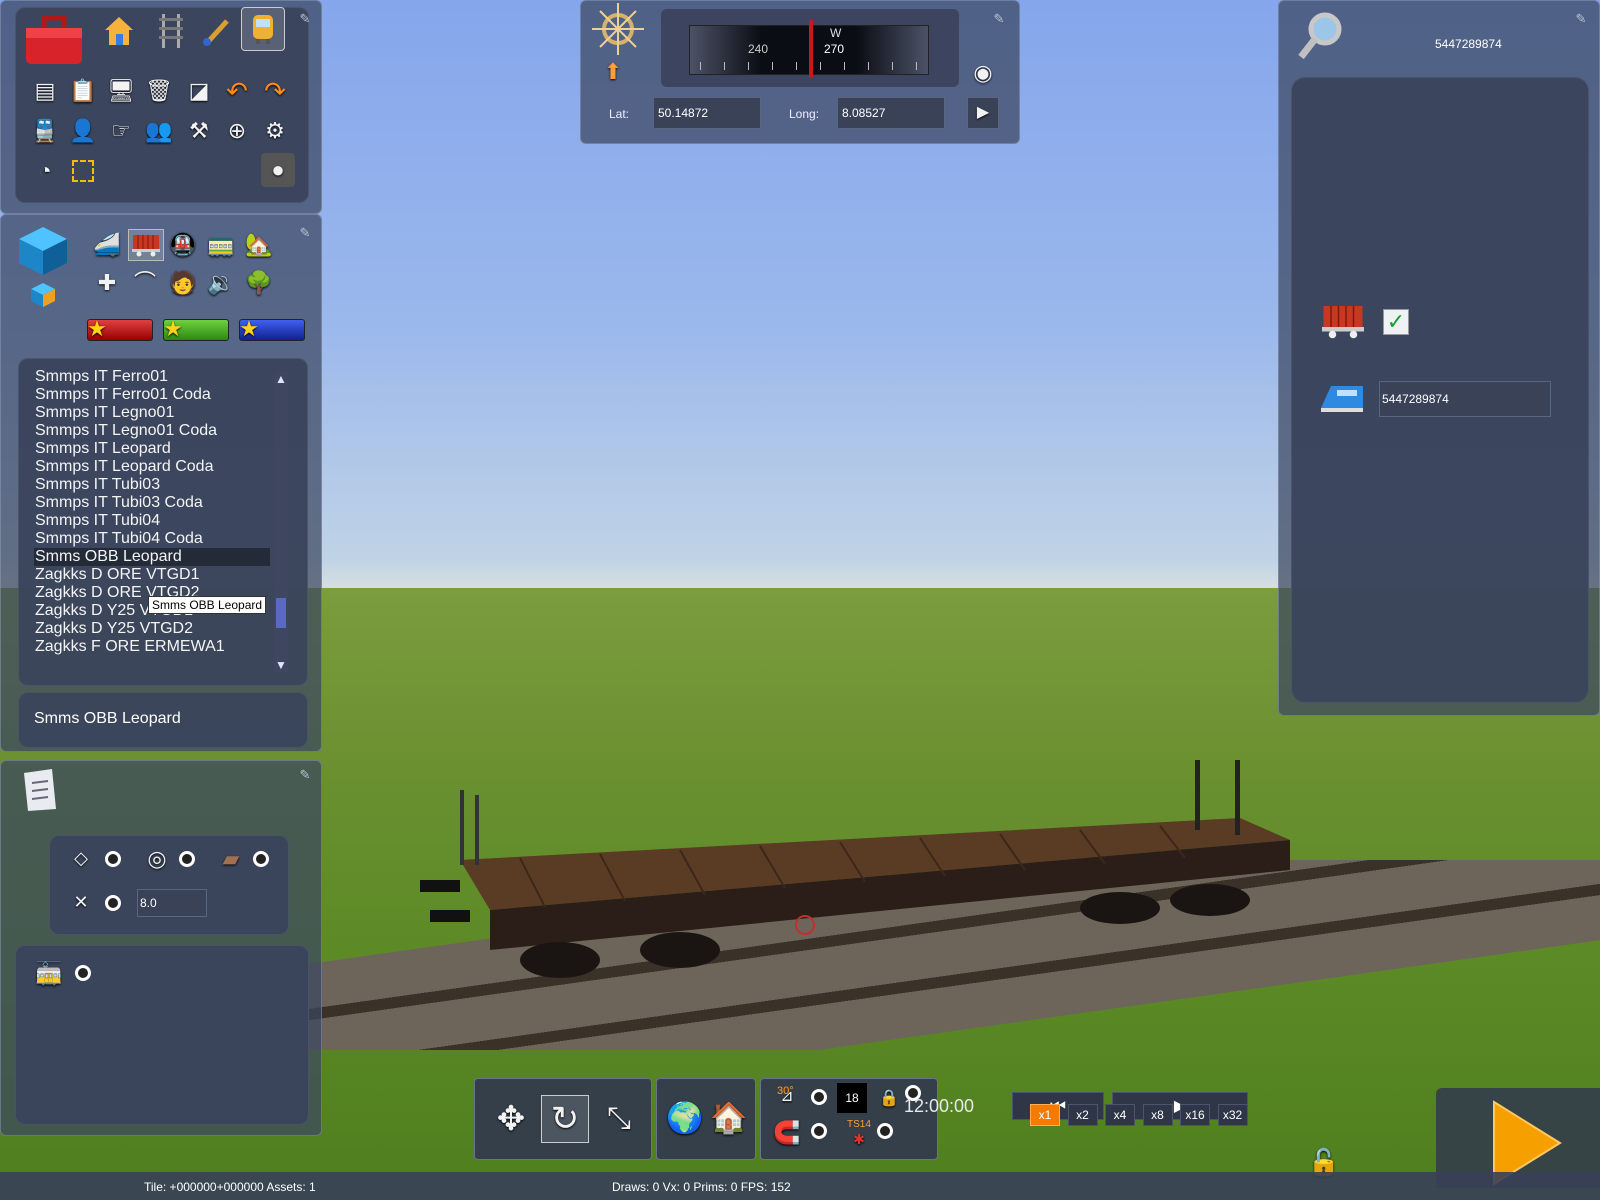 This screenshot has width=1600, height=1200. I want to click on small-cube-icon, so click(43, 295).